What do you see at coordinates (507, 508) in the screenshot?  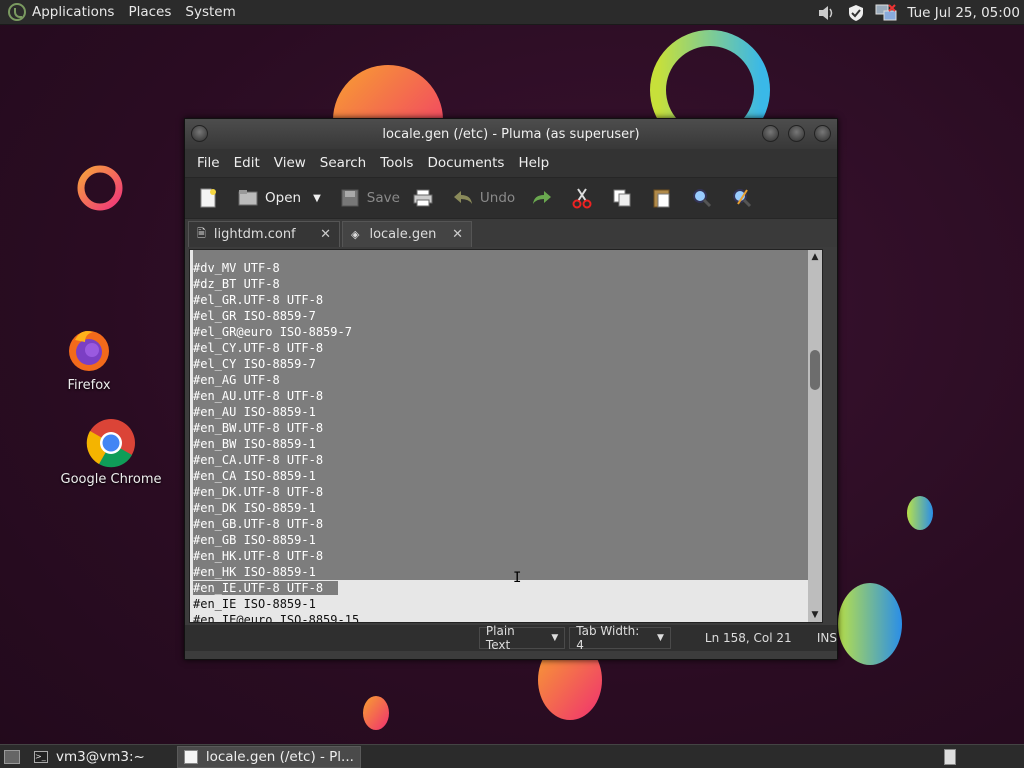 I see `editor-line: #en_DK ISO-8859-1` at bounding box center [507, 508].